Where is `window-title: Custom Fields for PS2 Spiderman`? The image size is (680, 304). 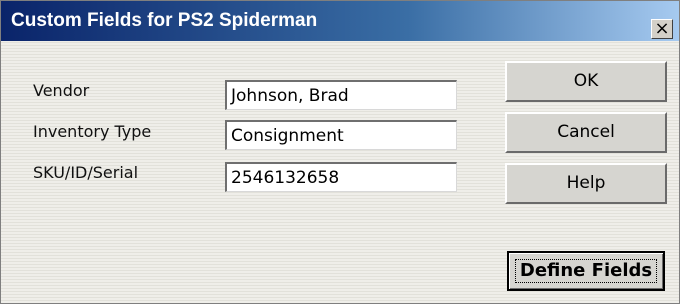 window-title: Custom Fields for PS2 Spiderman is located at coordinates (164, 20).